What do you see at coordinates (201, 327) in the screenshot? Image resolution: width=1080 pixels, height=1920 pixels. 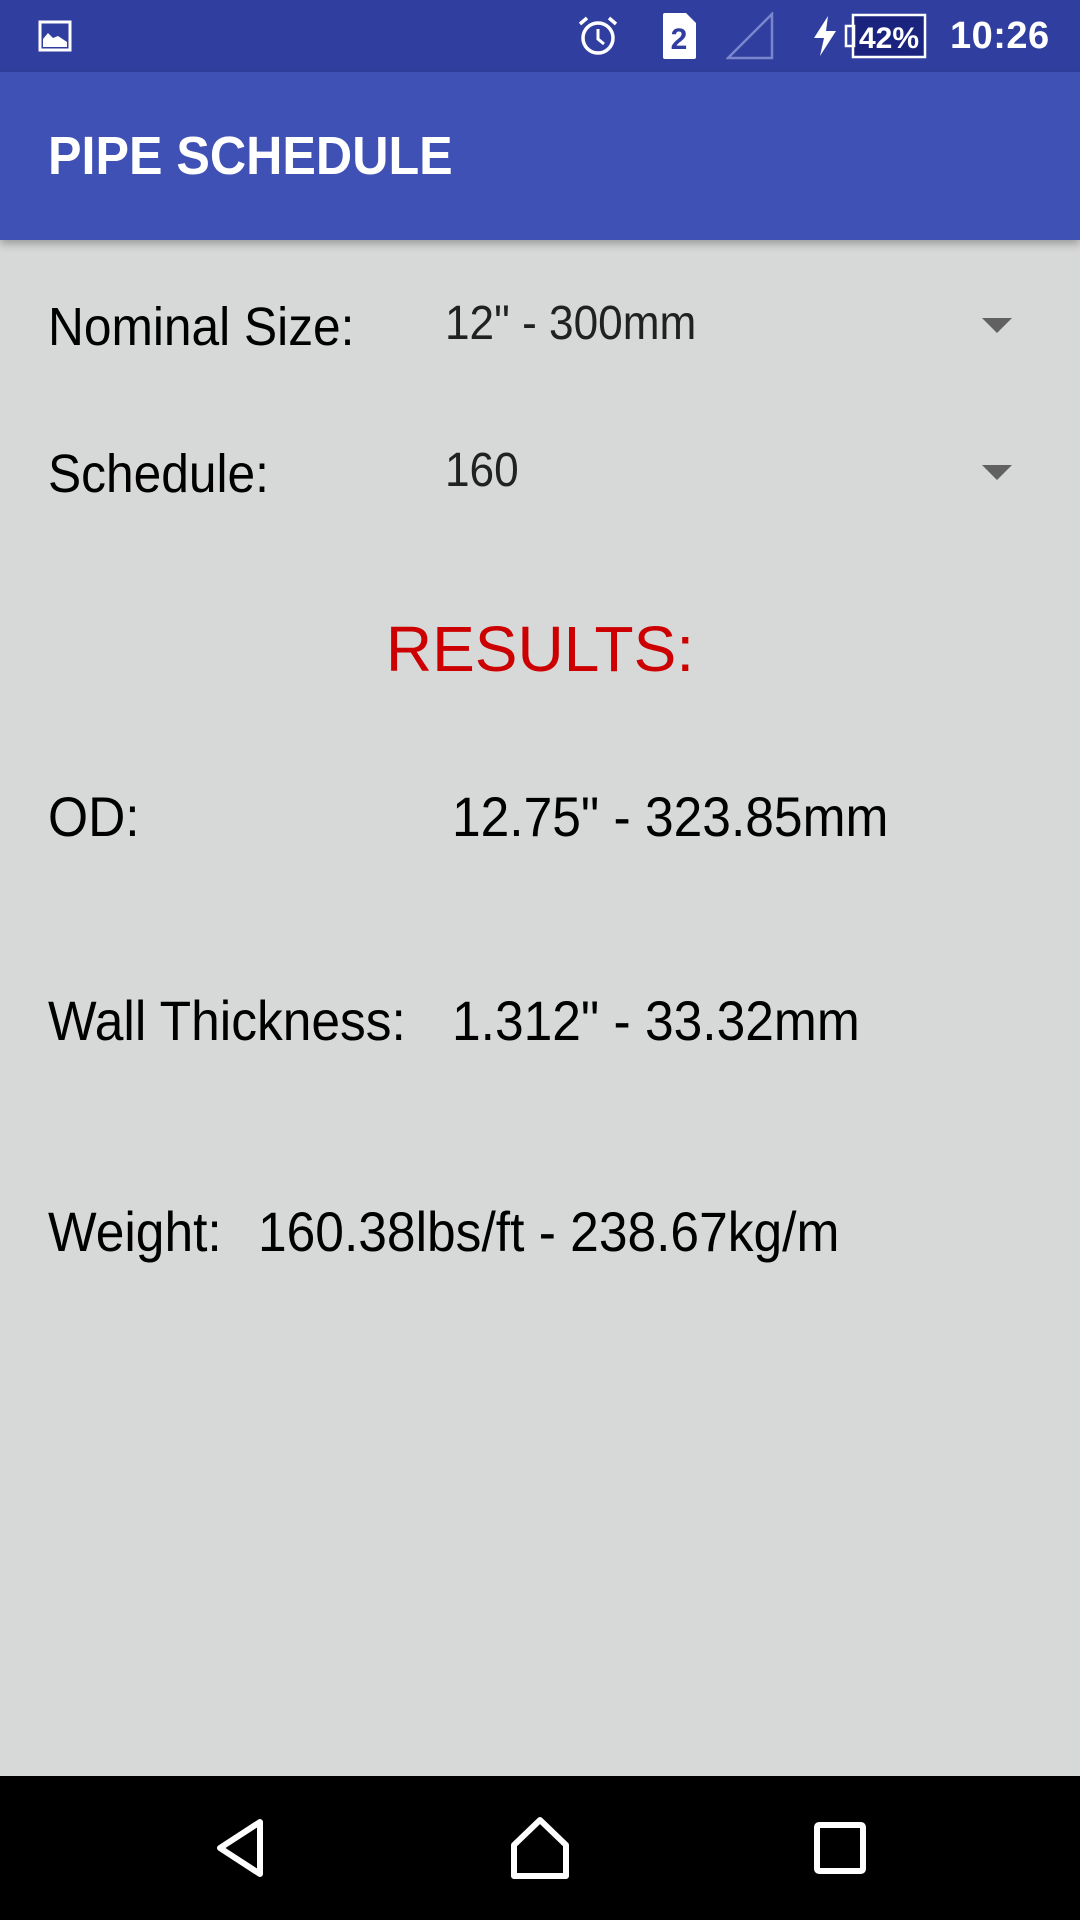 I see `nominal-size-label: Nominal Size:` at bounding box center [201, 327].